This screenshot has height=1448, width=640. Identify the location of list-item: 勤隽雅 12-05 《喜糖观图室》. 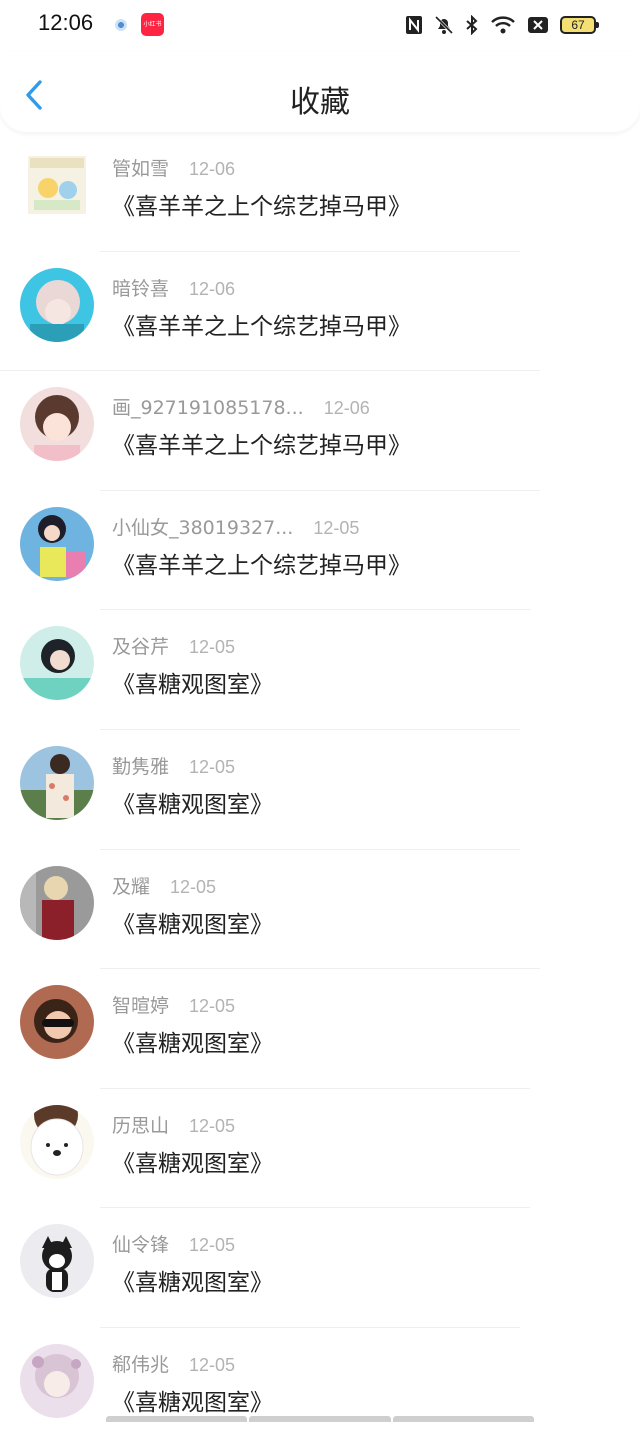
(320, 790).